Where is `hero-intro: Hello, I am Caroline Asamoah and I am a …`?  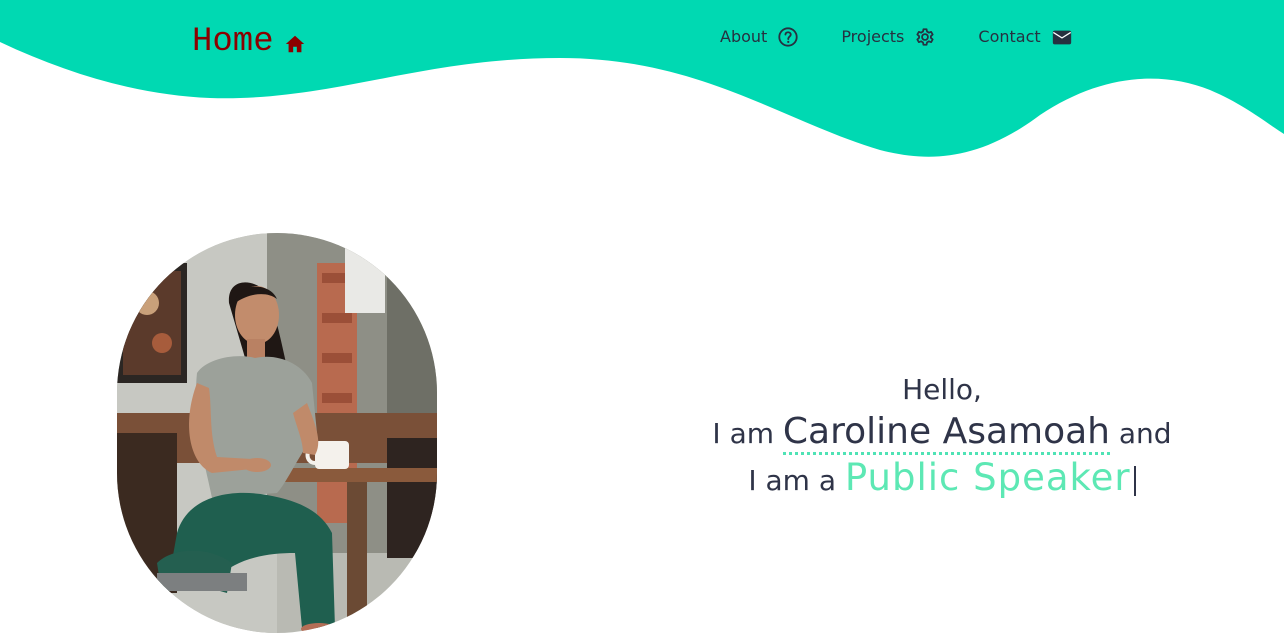 hero-intro: Hello, I am Caroline Asamoah and I am a … is located at coordinates (942, 436).